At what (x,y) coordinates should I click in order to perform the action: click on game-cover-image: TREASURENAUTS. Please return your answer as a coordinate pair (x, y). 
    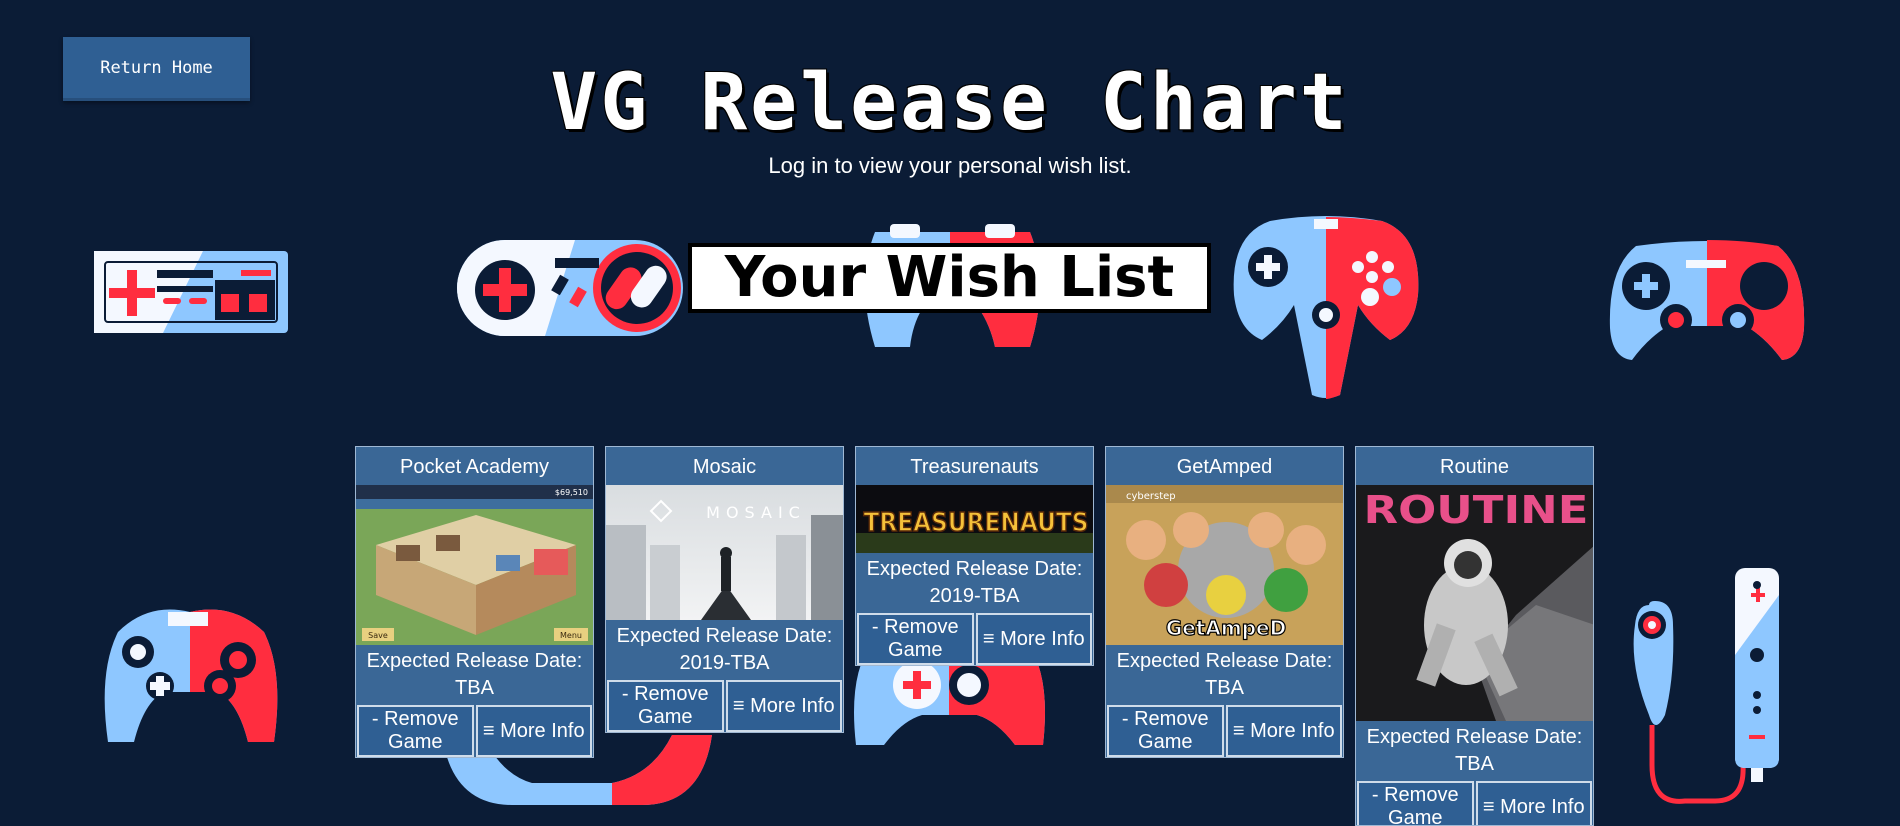
    Looking at the image, I should click on (974, 519).